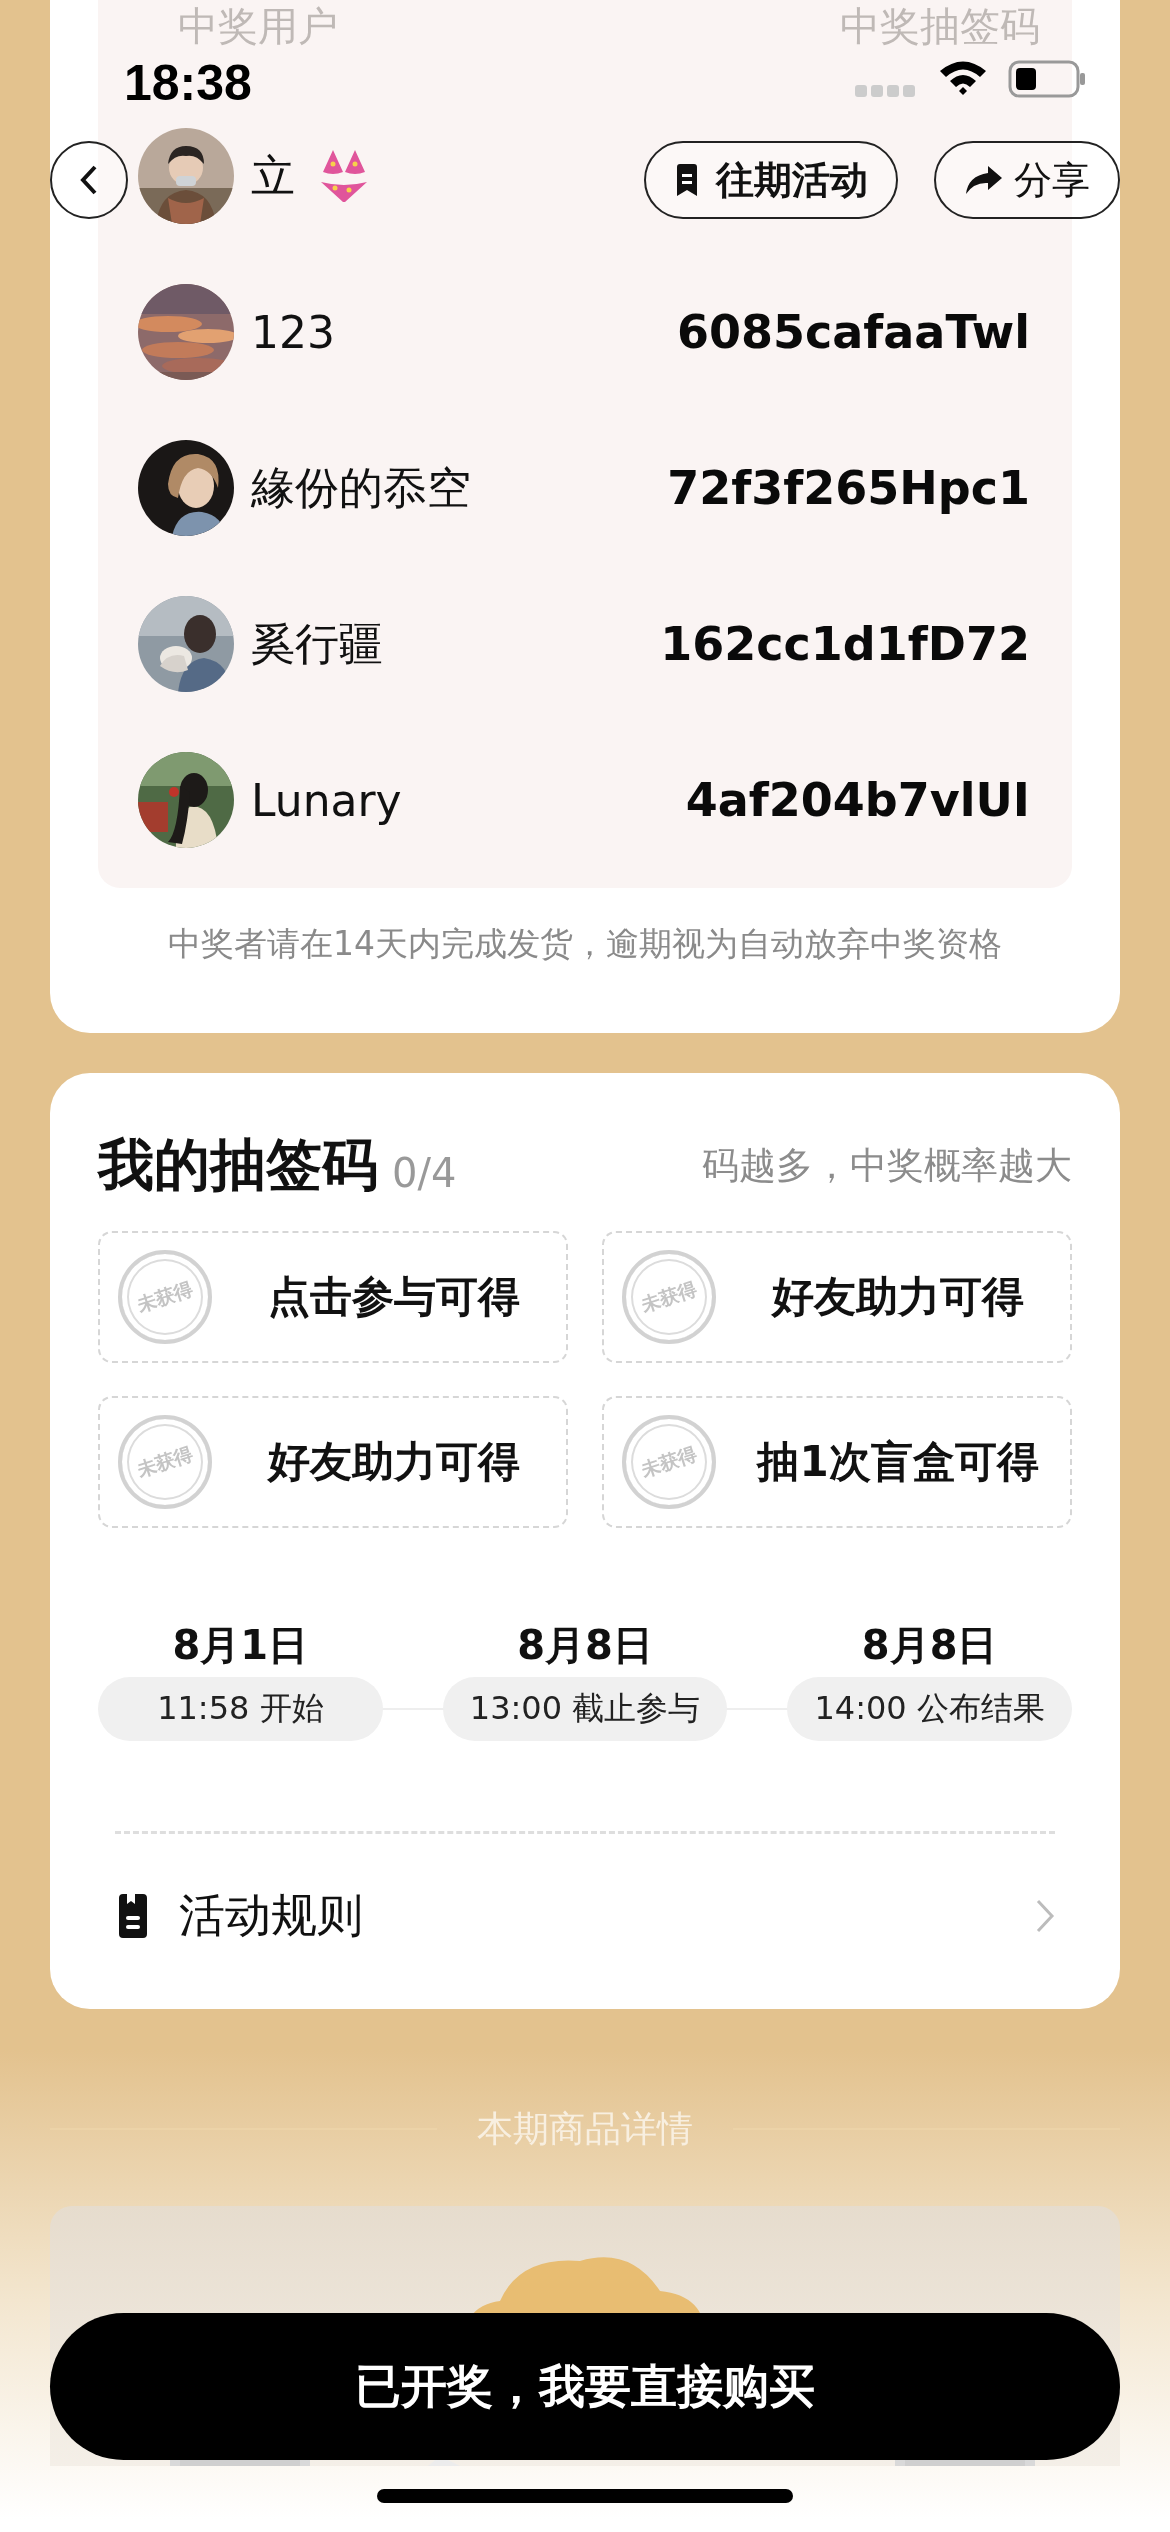  I want to click on battery-icon, so click(1047, 79).